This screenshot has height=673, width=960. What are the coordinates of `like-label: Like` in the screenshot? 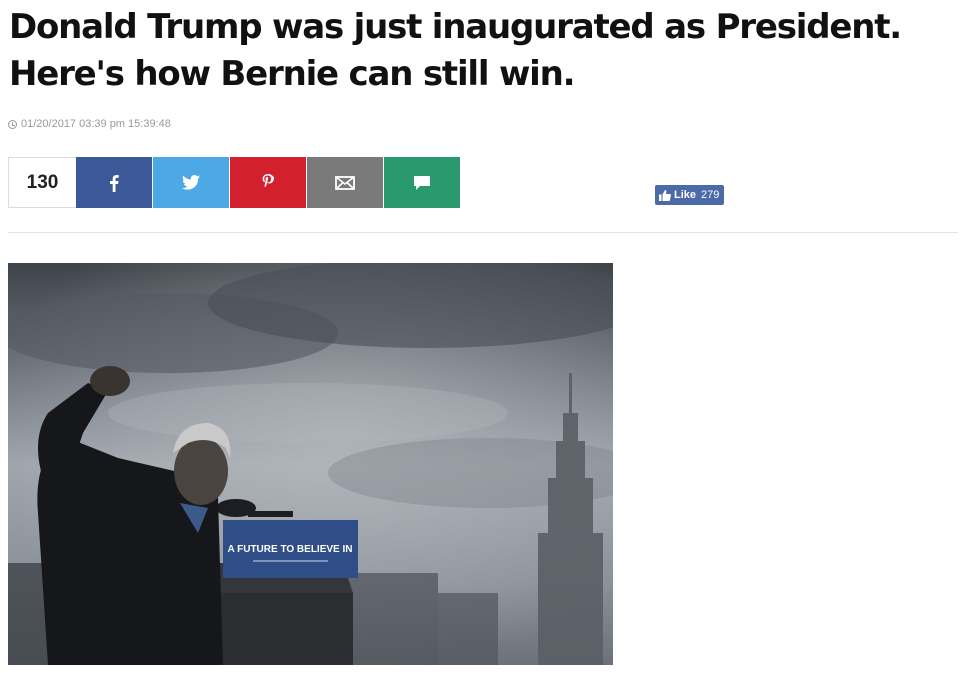 It's located at (685, 195).